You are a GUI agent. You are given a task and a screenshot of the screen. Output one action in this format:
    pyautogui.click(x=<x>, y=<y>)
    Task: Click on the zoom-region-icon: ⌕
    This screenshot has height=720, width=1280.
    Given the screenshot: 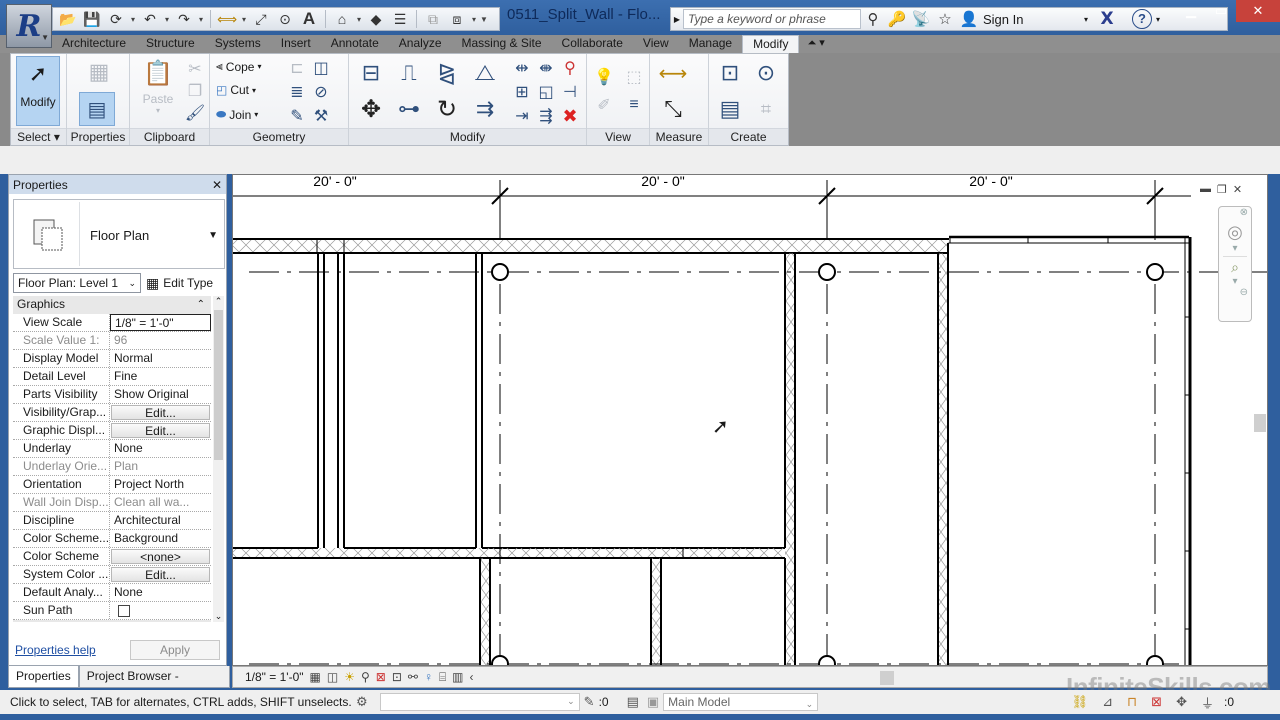 What is the action you would take?
    pyautogui.click(x=1235, y=267)
    